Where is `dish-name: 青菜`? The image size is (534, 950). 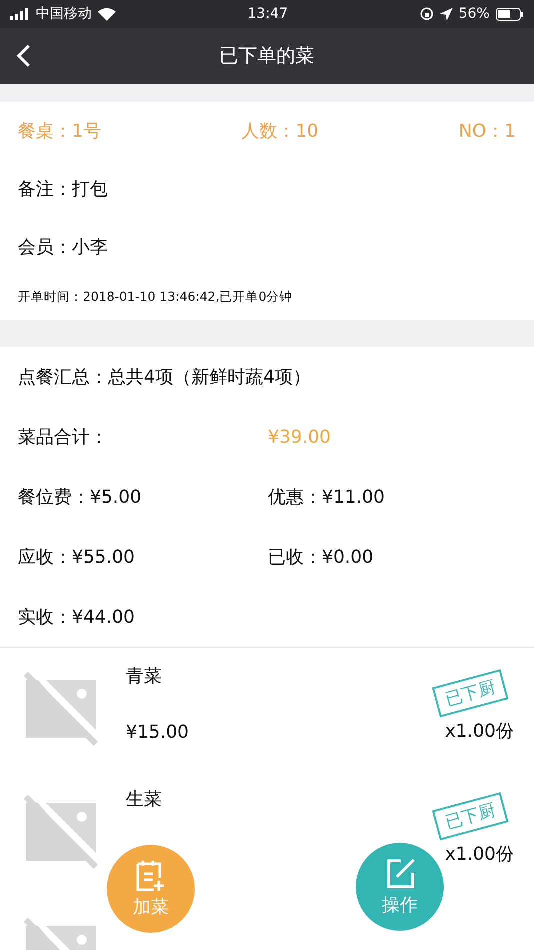
dish-name: 青菜 is located at coordinates (144, 676).